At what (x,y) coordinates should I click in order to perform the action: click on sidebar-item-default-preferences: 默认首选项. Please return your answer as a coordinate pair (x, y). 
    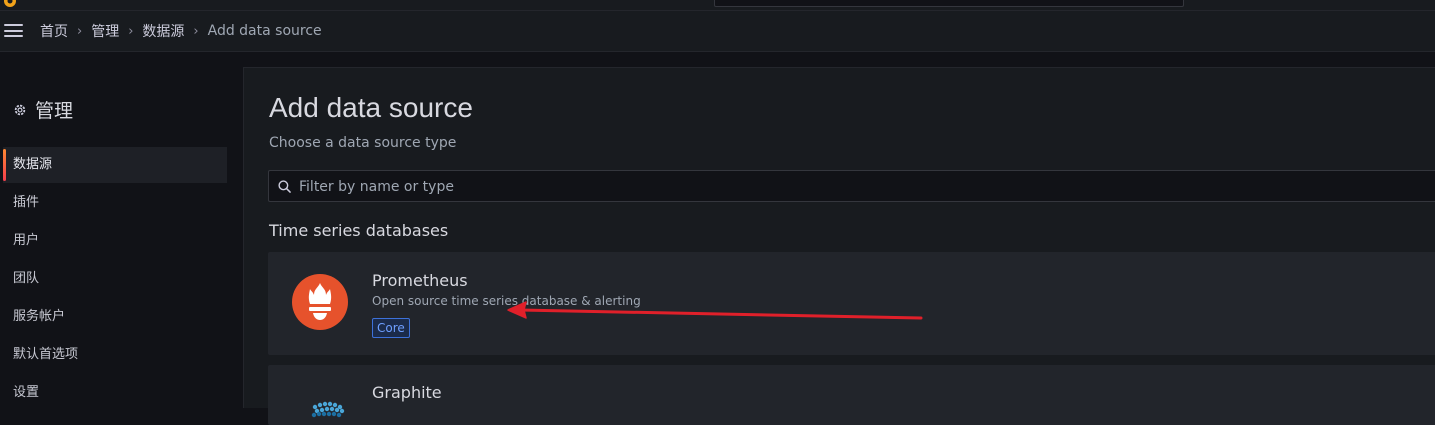
    Looking at the image, I should click on (115, 355).